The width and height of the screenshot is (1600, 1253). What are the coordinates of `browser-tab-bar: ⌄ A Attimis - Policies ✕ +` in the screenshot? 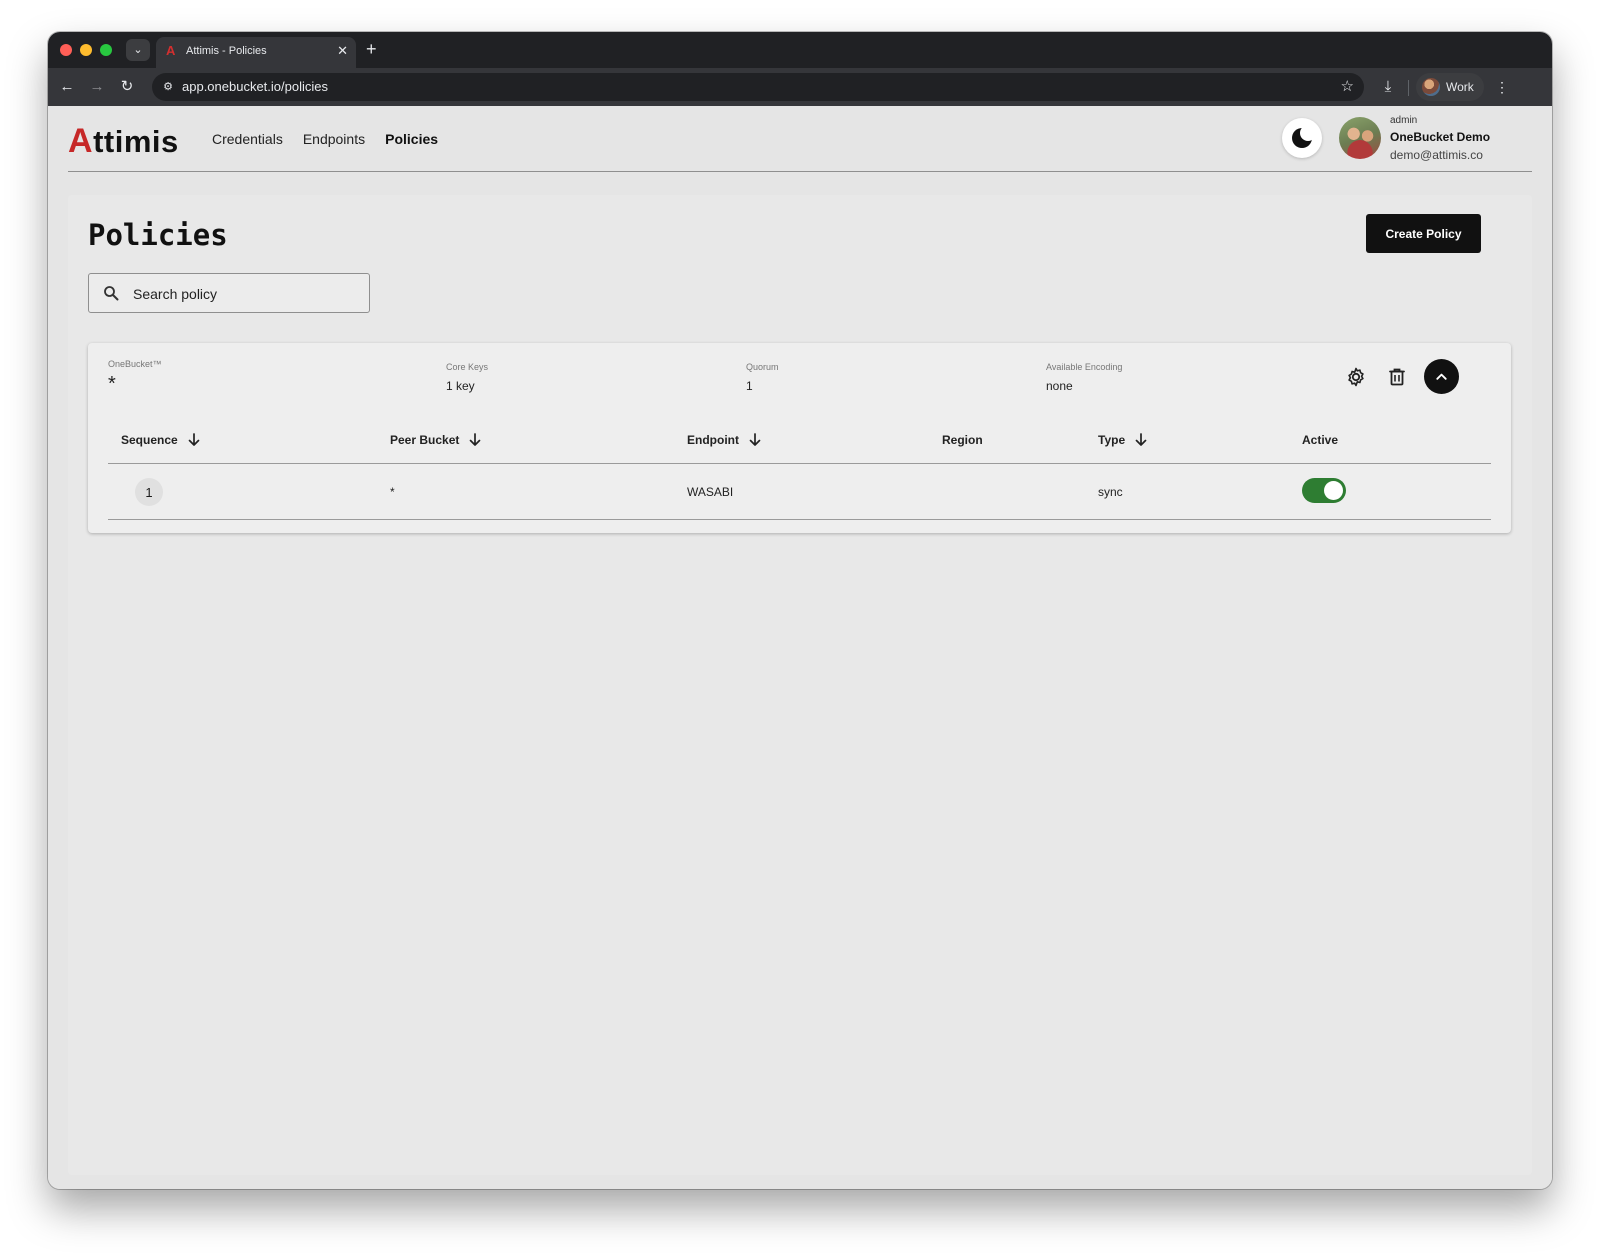 It's located at (800, 50).